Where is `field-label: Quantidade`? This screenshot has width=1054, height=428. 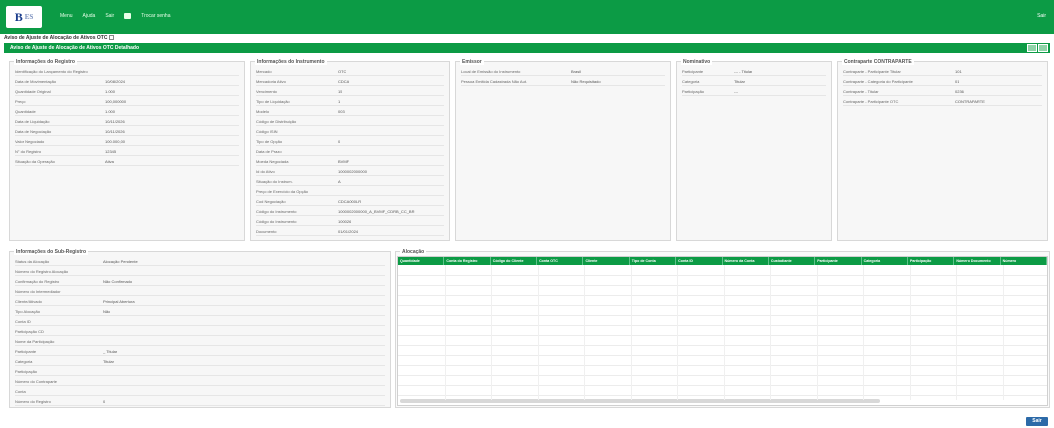
field-label: Quantidade is located at coordinates (25, 111).